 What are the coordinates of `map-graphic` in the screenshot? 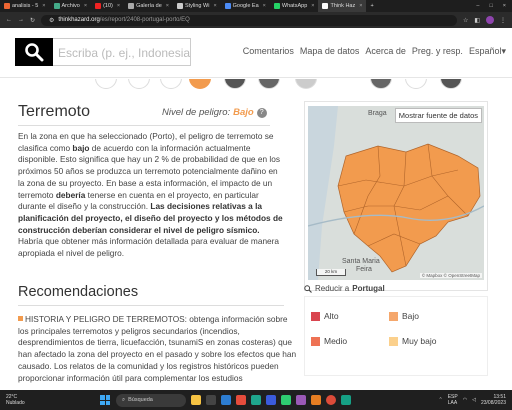 It's located at (396, 193).